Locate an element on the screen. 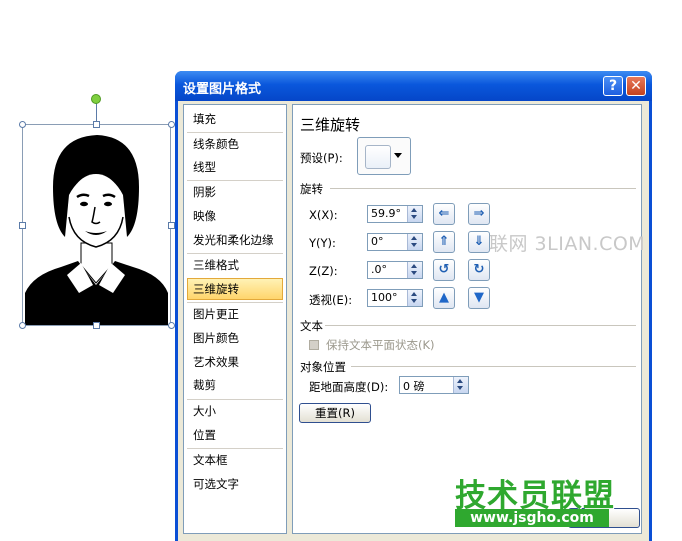  x-rotation-spinner: 59.9° is located at coordinates (395, 214).